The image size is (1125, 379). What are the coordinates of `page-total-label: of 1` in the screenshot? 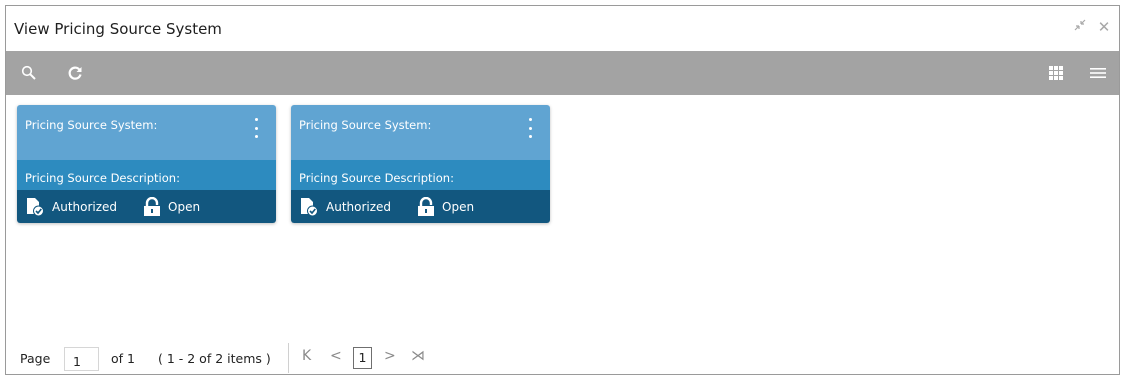 It's located at (123, 358).